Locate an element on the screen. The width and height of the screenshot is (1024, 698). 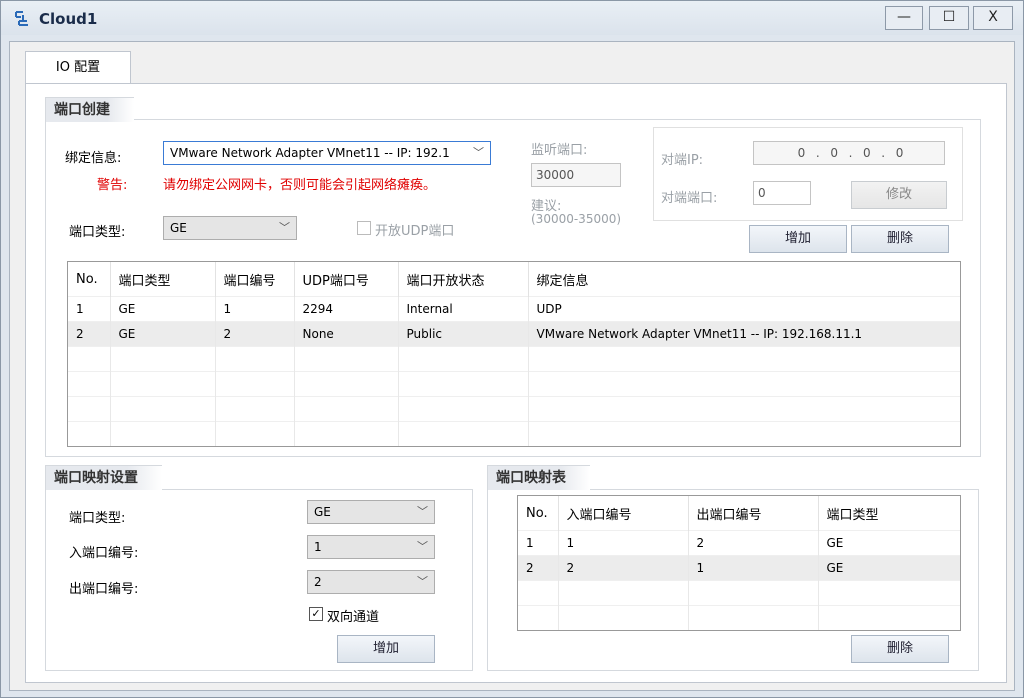
delete-port-button: 删除 is located at coordinates (900, 239).